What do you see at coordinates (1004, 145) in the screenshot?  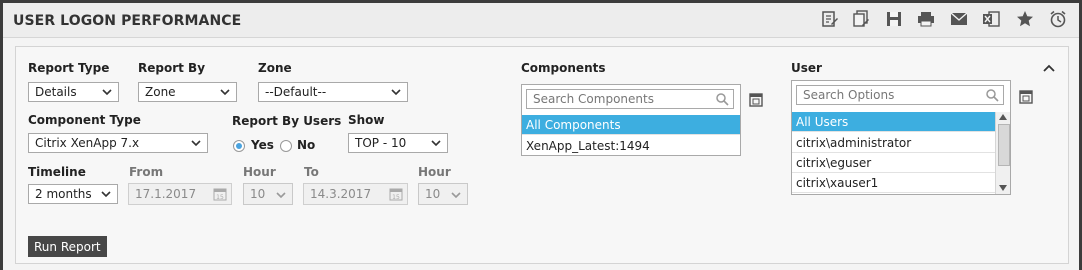 I see `scroll-thumb` at bounding box center [1004, 145].